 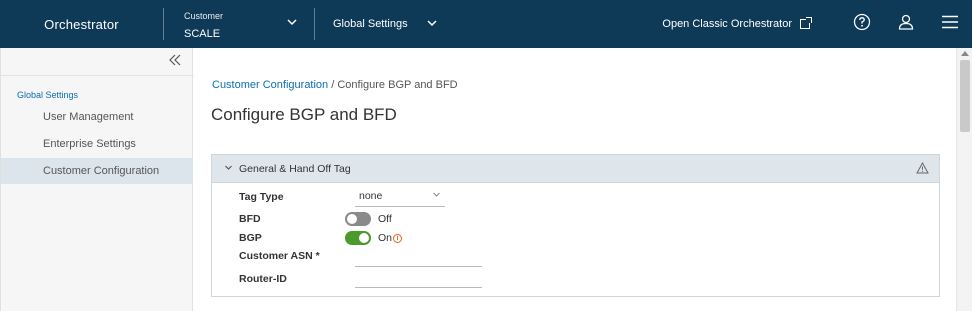 What do you see at coordinates (385, 238) in the screenshot?
I see `bgp-state: On` at bounding box center [385, 238].